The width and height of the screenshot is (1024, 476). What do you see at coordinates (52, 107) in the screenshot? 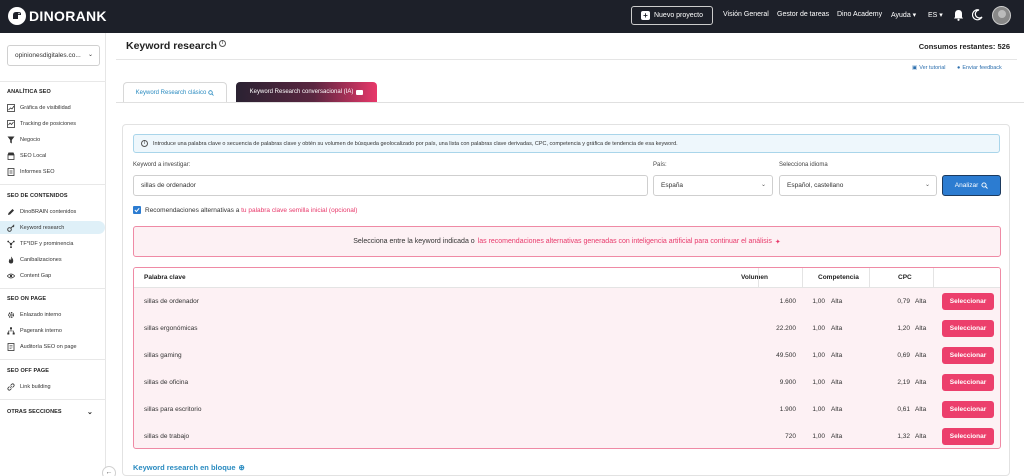
I see `sidebar-item-visibilidad: Gráfica de visibilidad` at bounding box center [52, 107].